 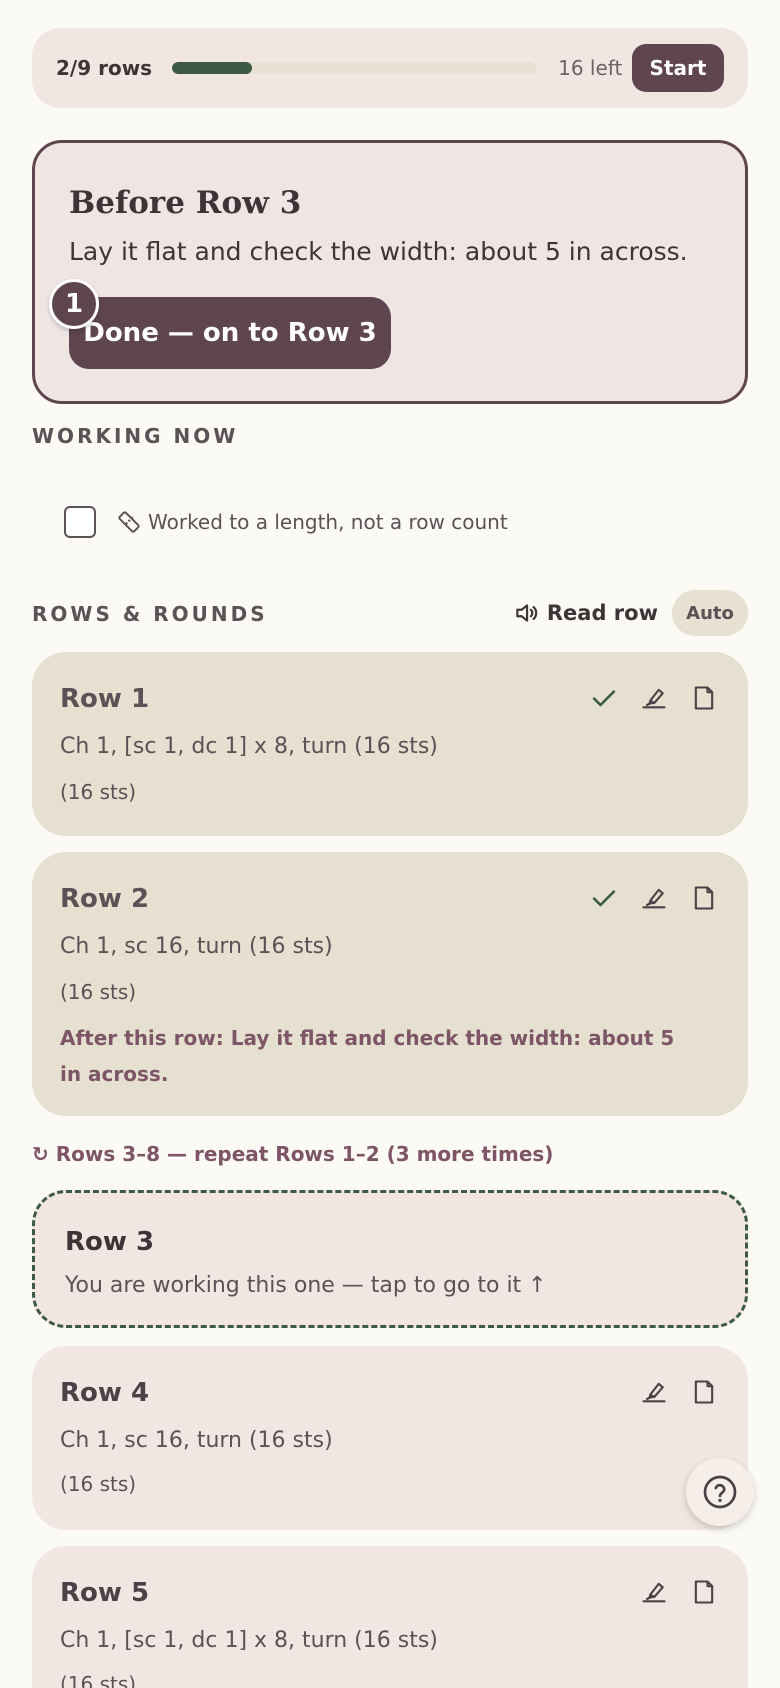 I want to click on checkpoint-title: Before Row 3, so click(x=185, y=203).